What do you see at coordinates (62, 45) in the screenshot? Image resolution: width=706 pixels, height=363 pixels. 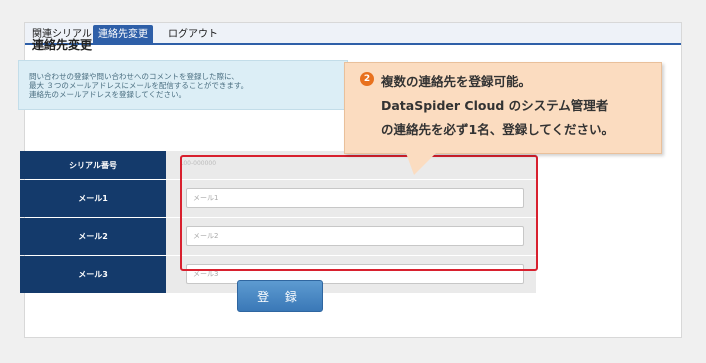 I see `page-title: 連絡先変更` at bounding box center [62, 45].